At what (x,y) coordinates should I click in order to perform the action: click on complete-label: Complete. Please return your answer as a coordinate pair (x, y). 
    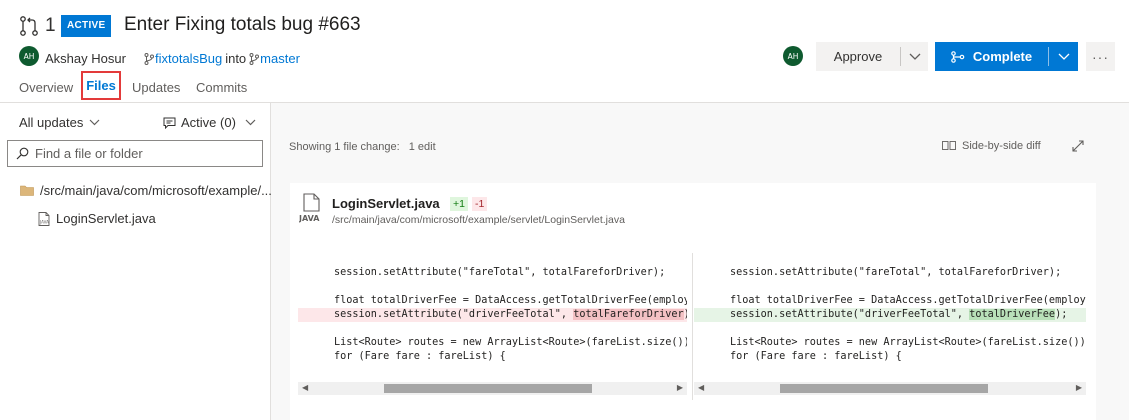
    Looking at the image, I should click on (1002, 56).